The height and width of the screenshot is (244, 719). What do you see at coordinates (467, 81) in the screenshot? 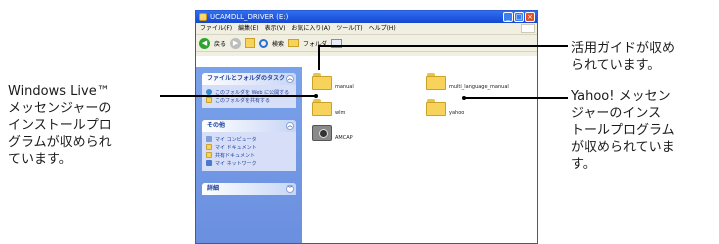
I see `folder-multi-language-manual: multi_language_manual` at bounding box center [467, 81].